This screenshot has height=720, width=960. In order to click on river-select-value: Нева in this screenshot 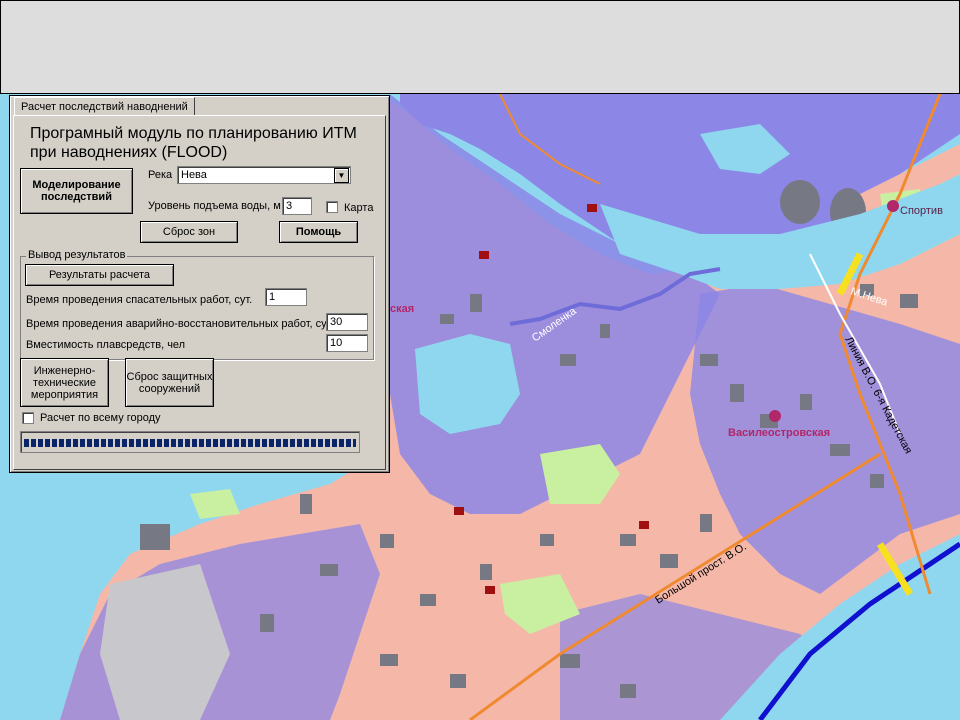, I will do `click(194, 175)`.